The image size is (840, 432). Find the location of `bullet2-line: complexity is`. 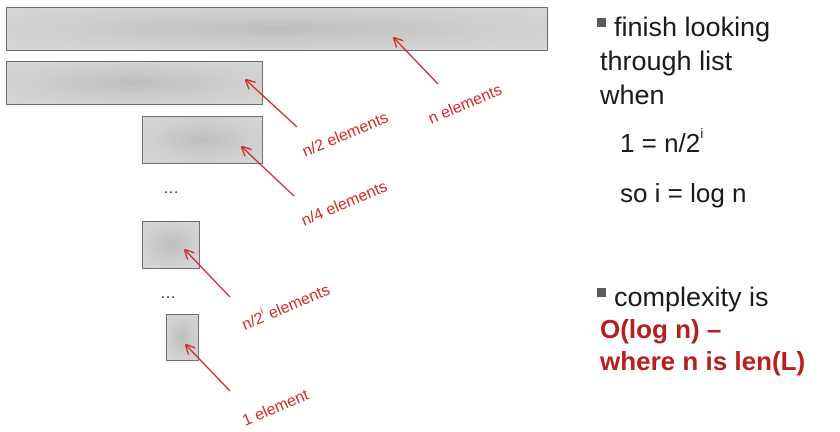

bullet2-line: complexity is is located at coordinates (683, 297).